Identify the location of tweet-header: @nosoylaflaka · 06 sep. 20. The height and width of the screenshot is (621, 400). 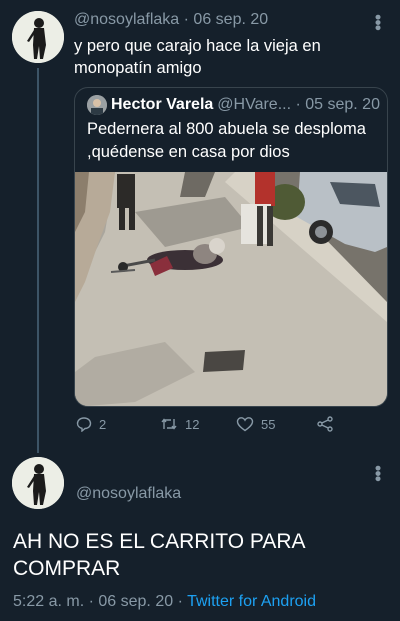
(171, 20).